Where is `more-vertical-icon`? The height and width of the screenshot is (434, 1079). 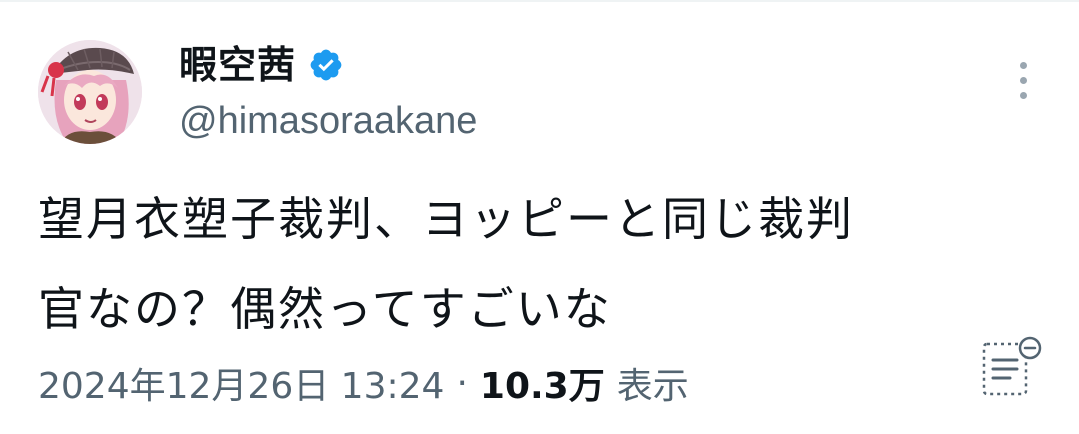
more-vertical-icon is located at coordinates (1023, 80).